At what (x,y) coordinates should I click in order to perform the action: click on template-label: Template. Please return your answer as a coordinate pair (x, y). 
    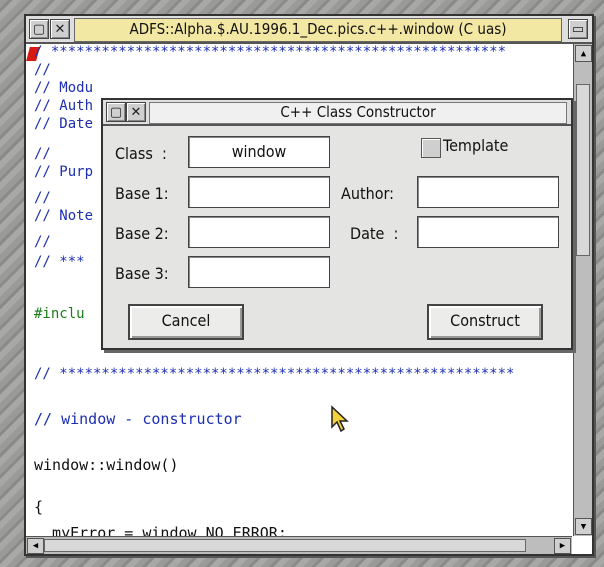
    Looking at the image, I should click on (476, 145).